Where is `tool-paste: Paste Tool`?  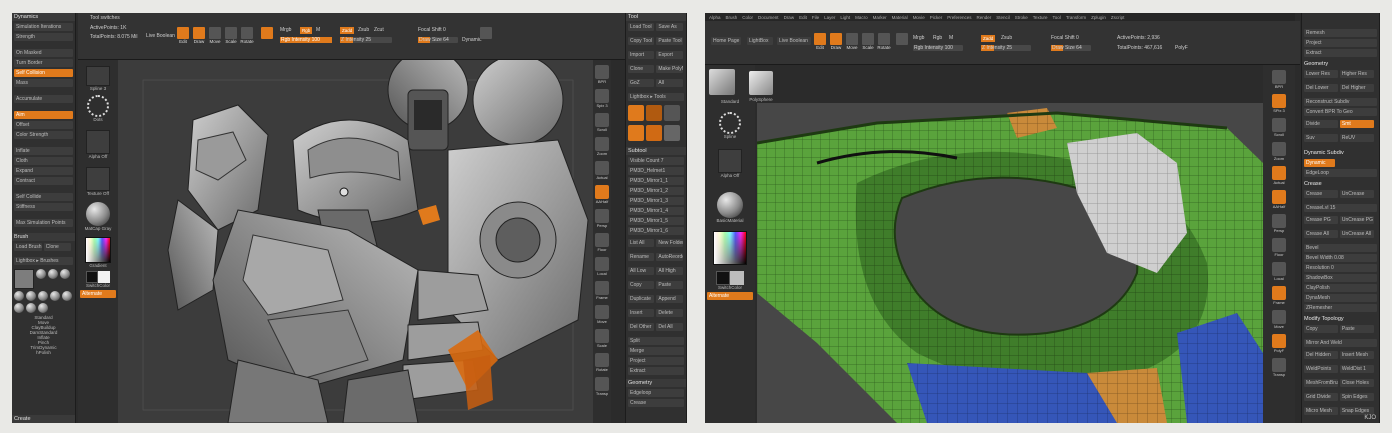
tool-paste: Paste Tool is located at coordinates (669, 41).